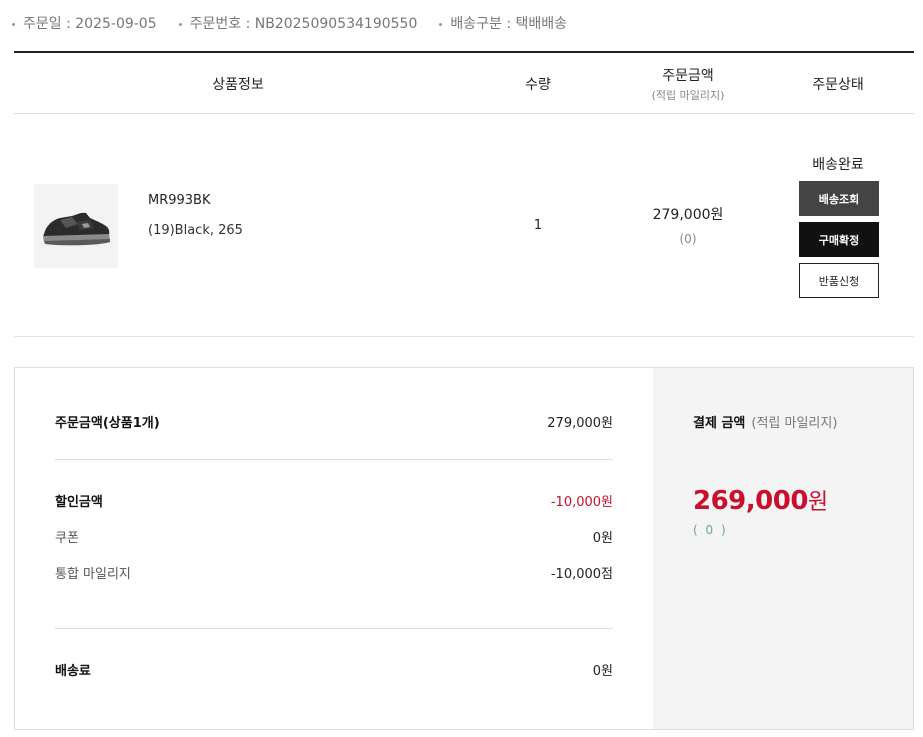  Describe the element at coordinates (334, 536) in the screenshot. I see `summary-coupon: 쿠폰 0원` at that location.